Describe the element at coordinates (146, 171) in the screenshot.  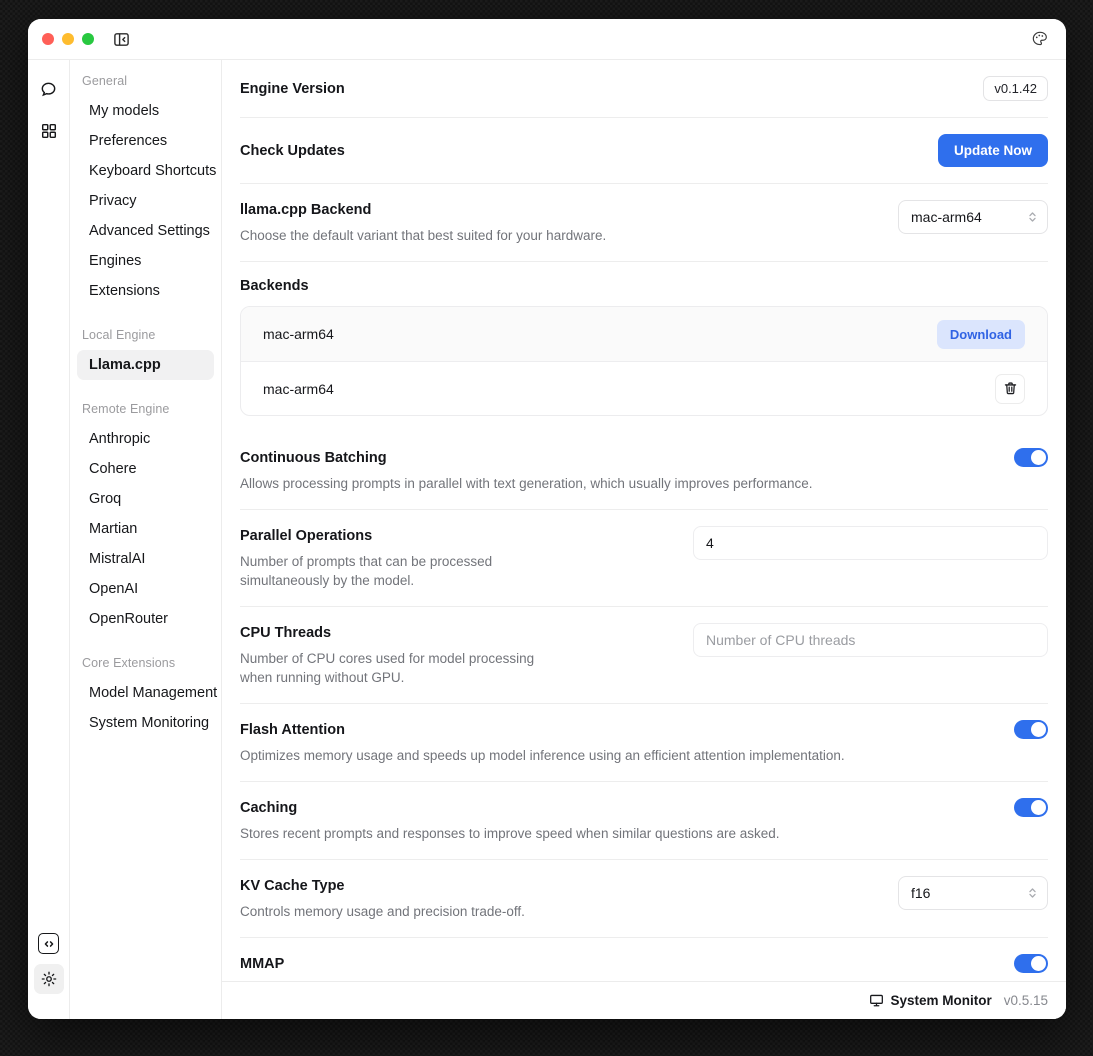
I see `sidebar-item-keyboard-shortcuts: Keyboard Shortcuts` at that location.